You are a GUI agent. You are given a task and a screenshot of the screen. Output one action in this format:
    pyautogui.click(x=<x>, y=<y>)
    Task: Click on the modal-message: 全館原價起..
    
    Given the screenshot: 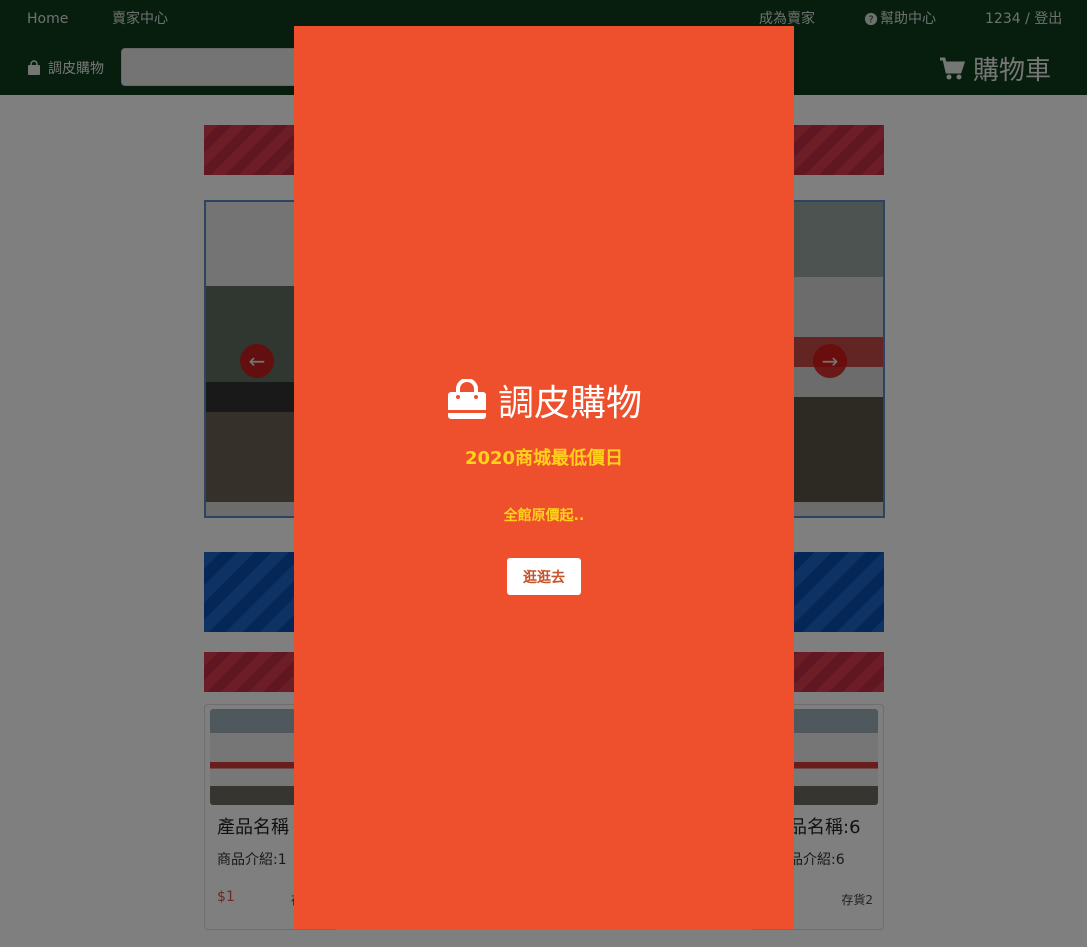 What is the action you would take?
    pyautogui.click(x=544, y=516)
    